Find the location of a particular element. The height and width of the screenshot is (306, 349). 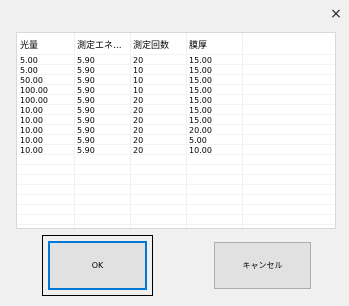

column-header-film-thickness: 膜厚 is located at coordinates (216, 46).